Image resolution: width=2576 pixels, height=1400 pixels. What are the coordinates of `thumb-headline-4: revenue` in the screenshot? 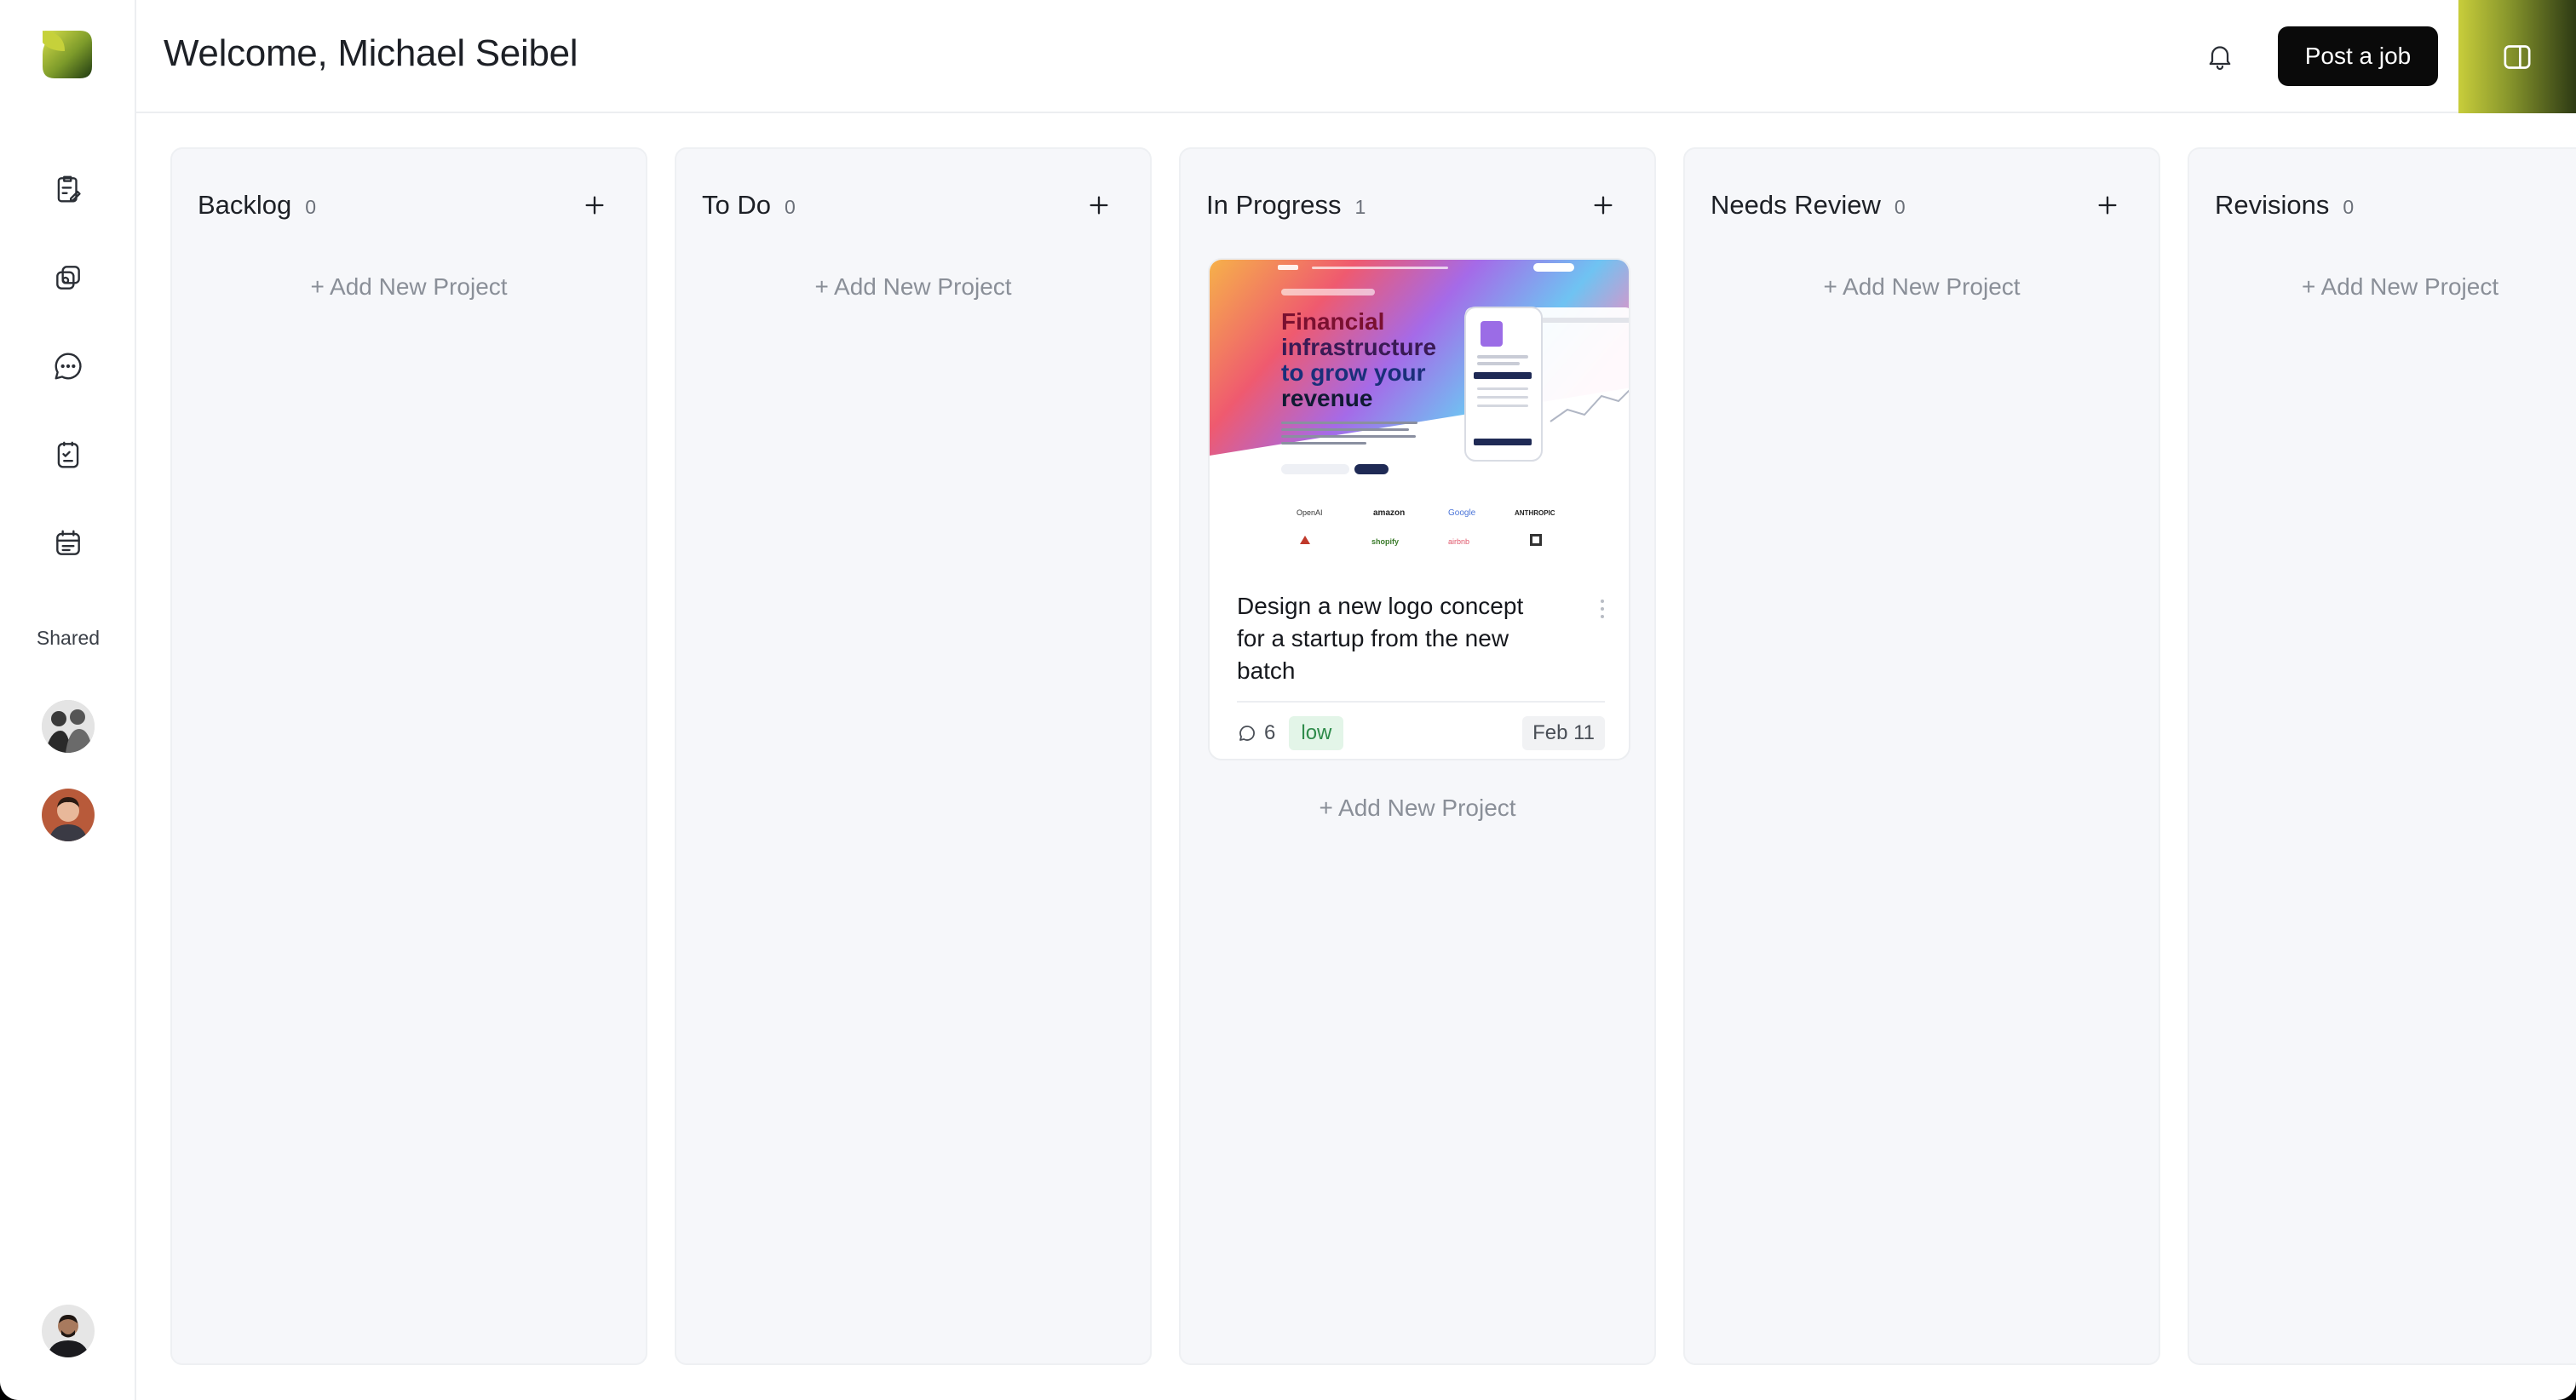 It's located at (1327, 398).